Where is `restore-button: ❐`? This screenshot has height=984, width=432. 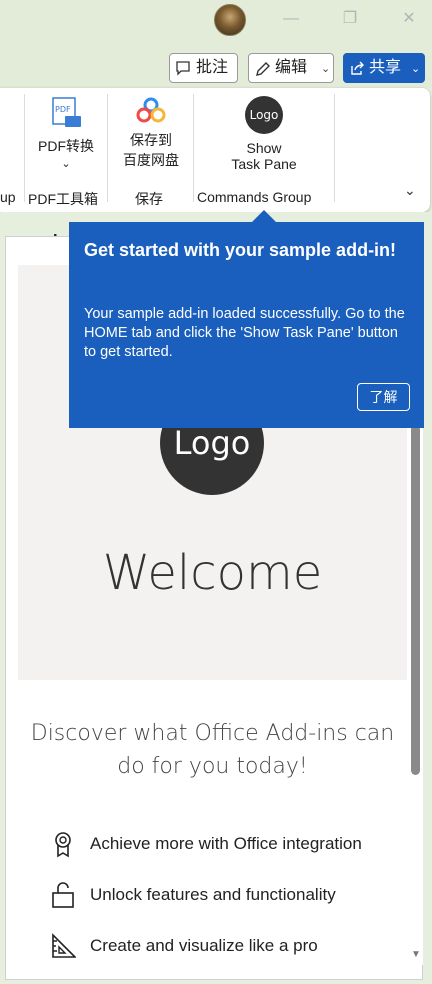
restore-button: ❐ is located at coordinates (350, 19).